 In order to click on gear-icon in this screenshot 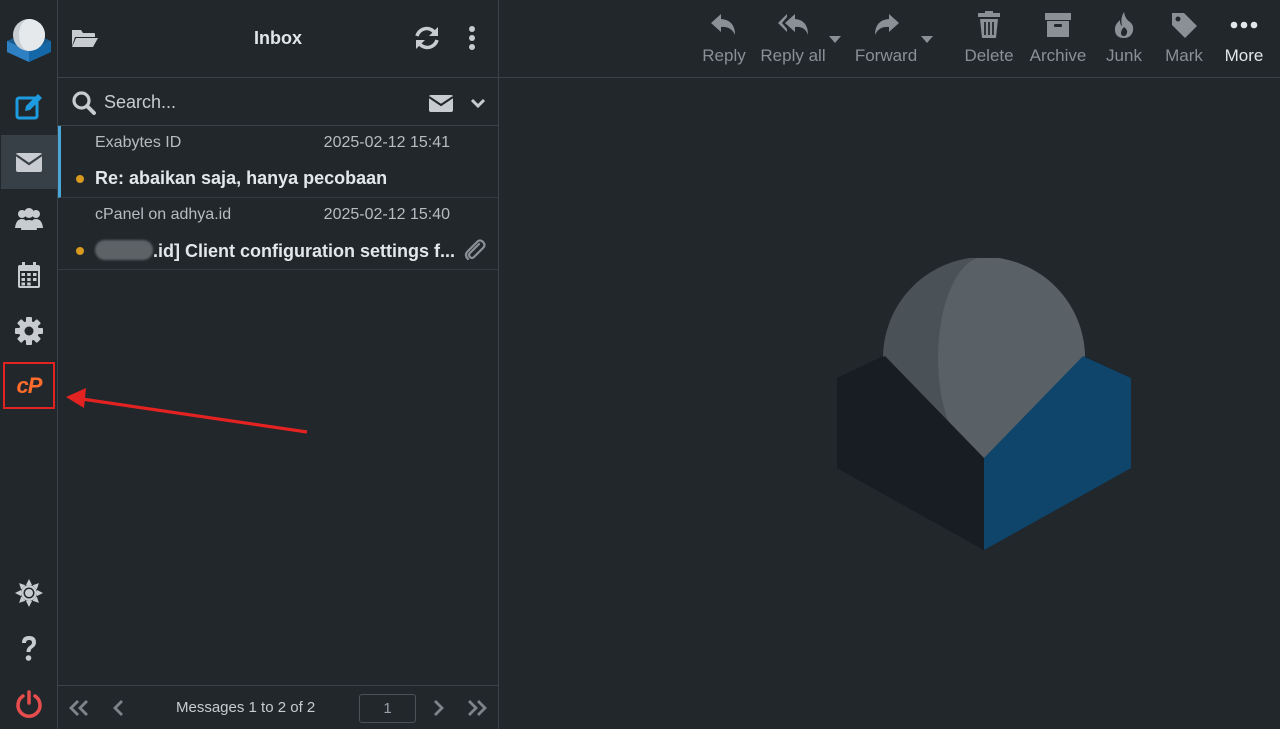, I will do `click(29, 331)`.